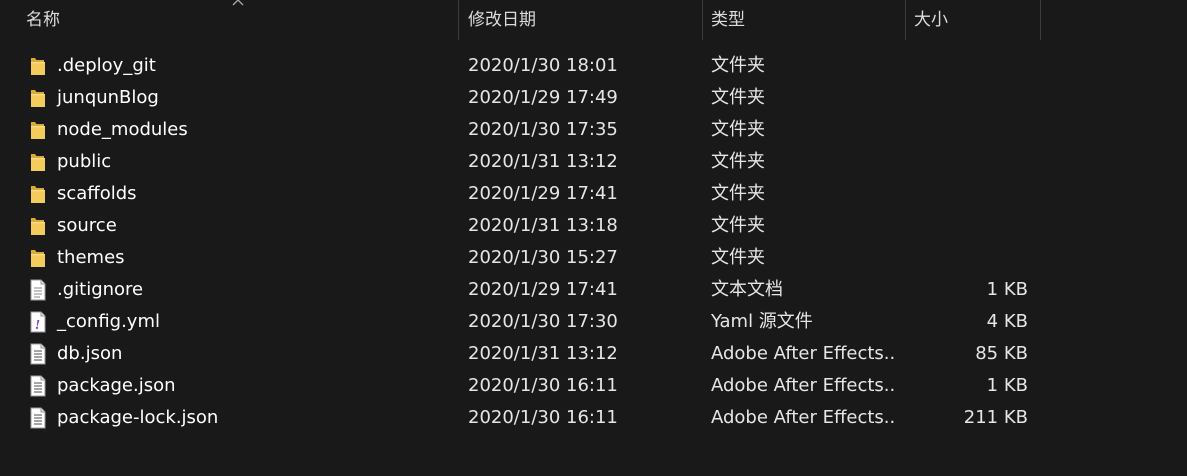 Image resolution: width=1187 pixels, height=476 pixels. I want to click on column-header-type: 类型, so click(804, 20).